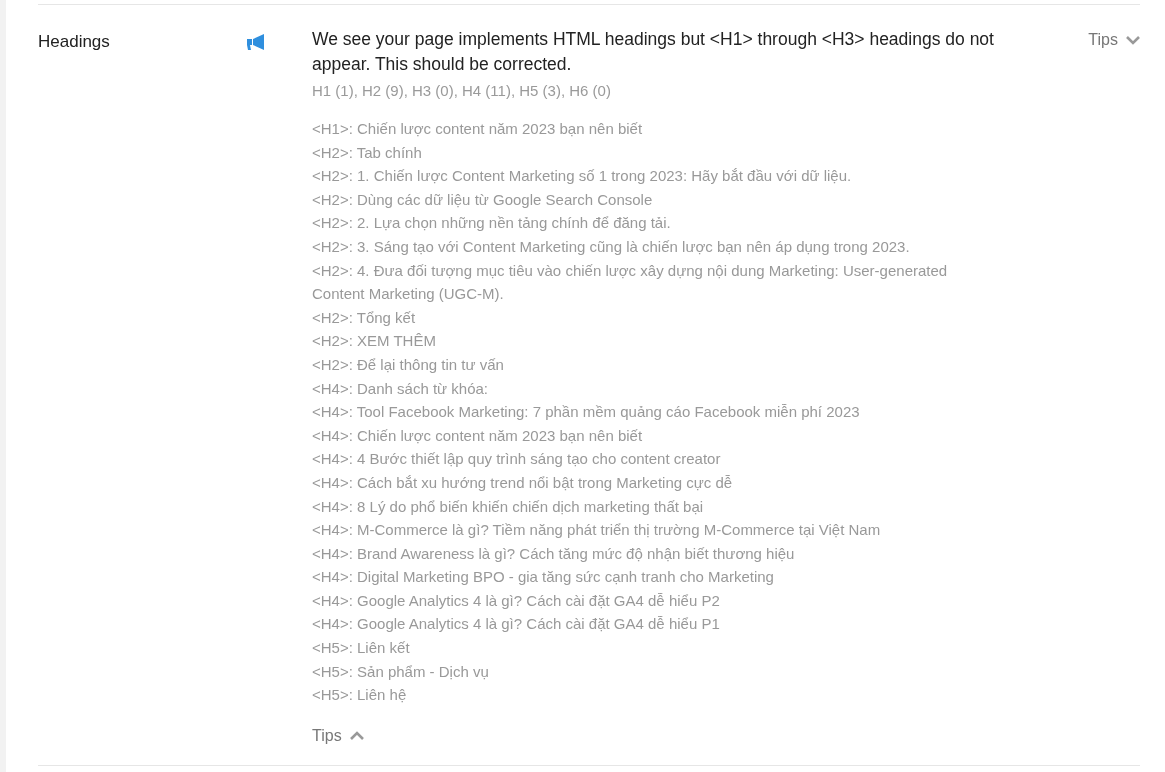  I want to click on heading-item: <H2>: Tổng kết, so click(364, 317).